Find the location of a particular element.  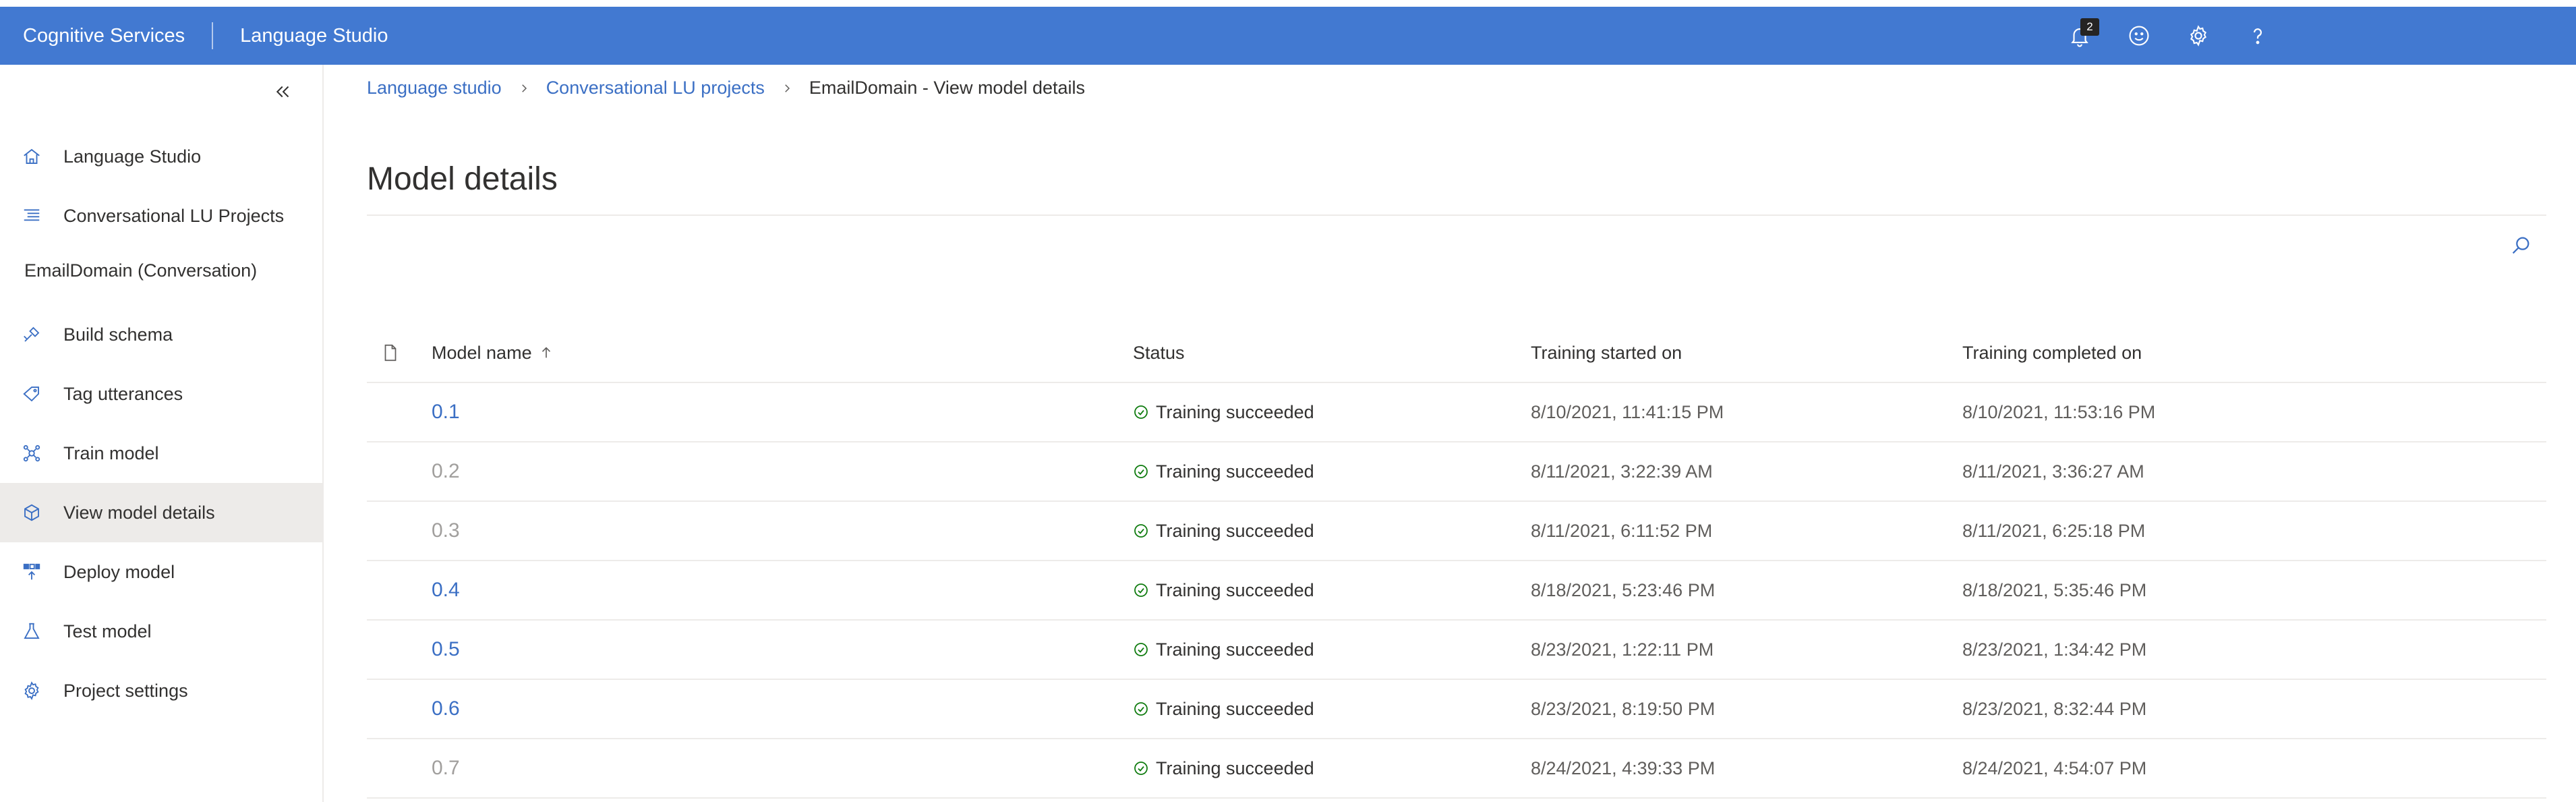

top-strip is located at coordinates (1288, 3).